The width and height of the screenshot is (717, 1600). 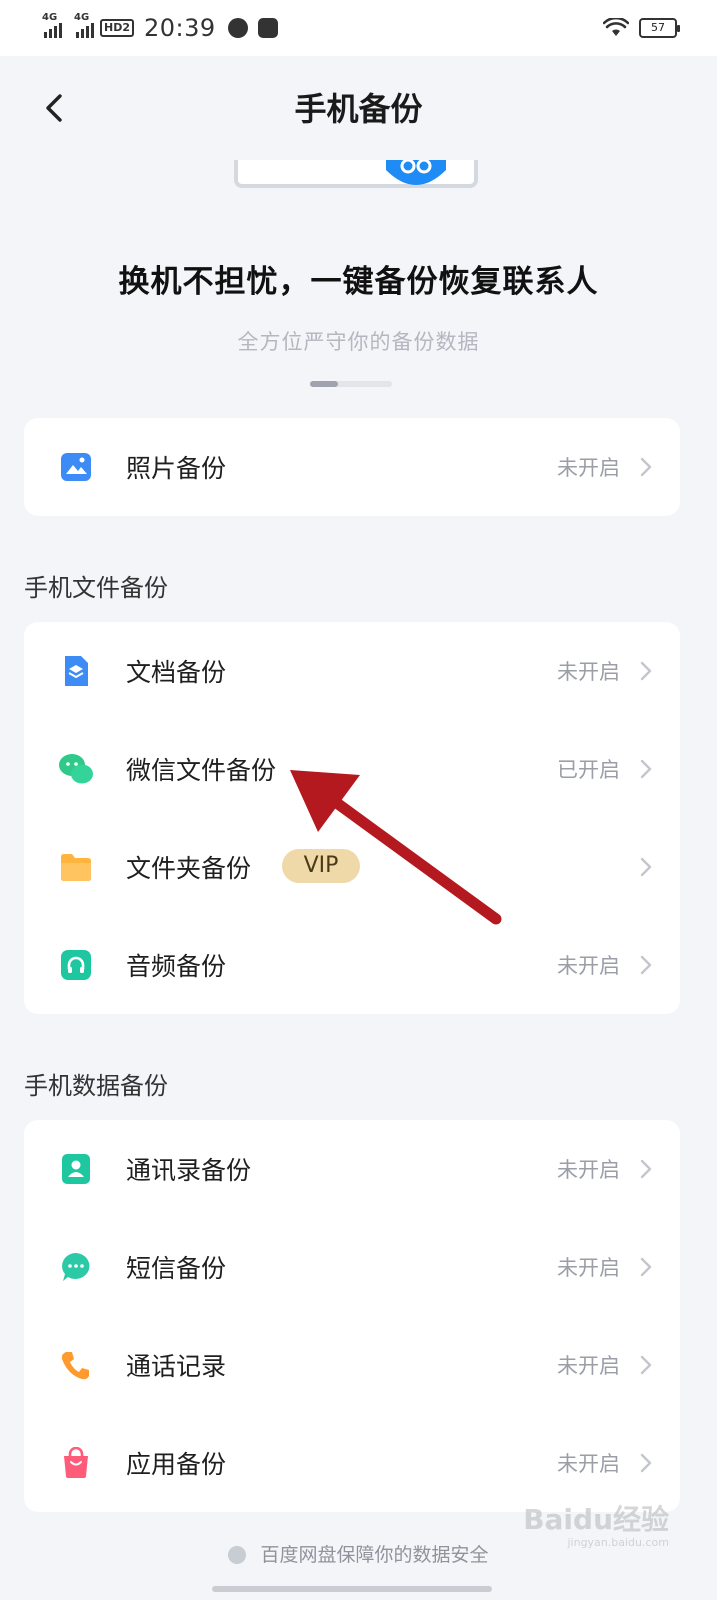 What do you see at coordinates (96, 1086) in the screenshot?
I see `section-title-data: 手机数据备份` at bounding box center [96, 1086].